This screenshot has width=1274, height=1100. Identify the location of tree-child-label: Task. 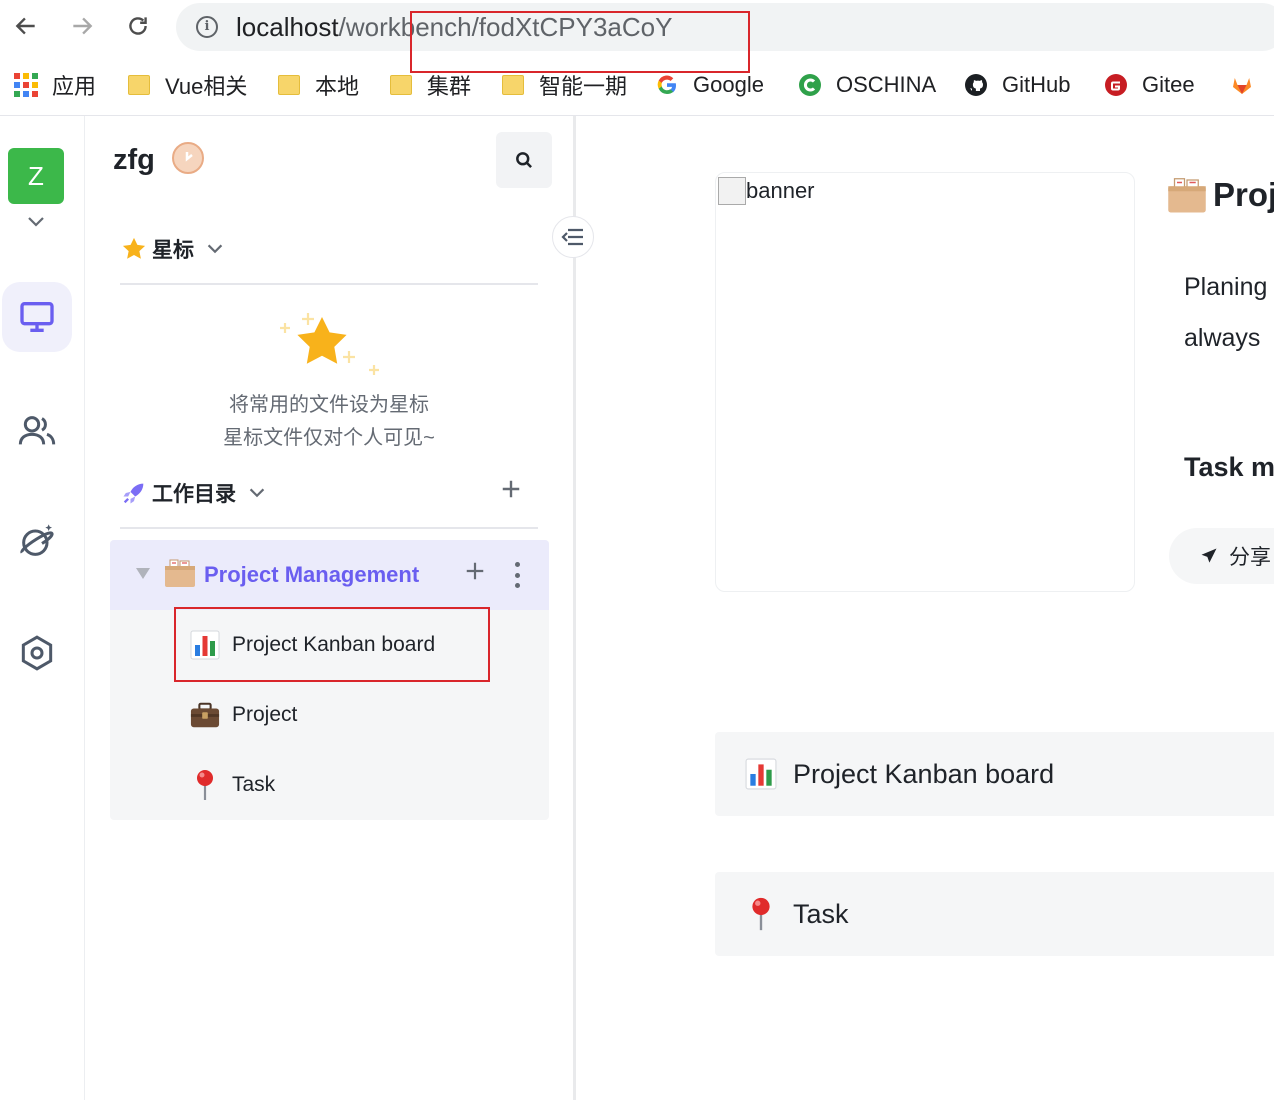
(254, 784).